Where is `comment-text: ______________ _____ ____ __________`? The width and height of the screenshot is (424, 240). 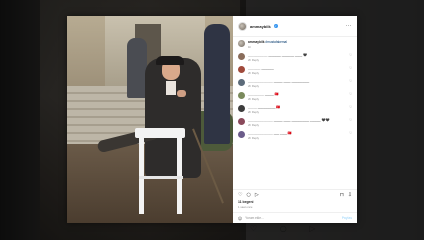 comment-text: ______________ _____ ____ __________ is located at coordinates (296, 81).